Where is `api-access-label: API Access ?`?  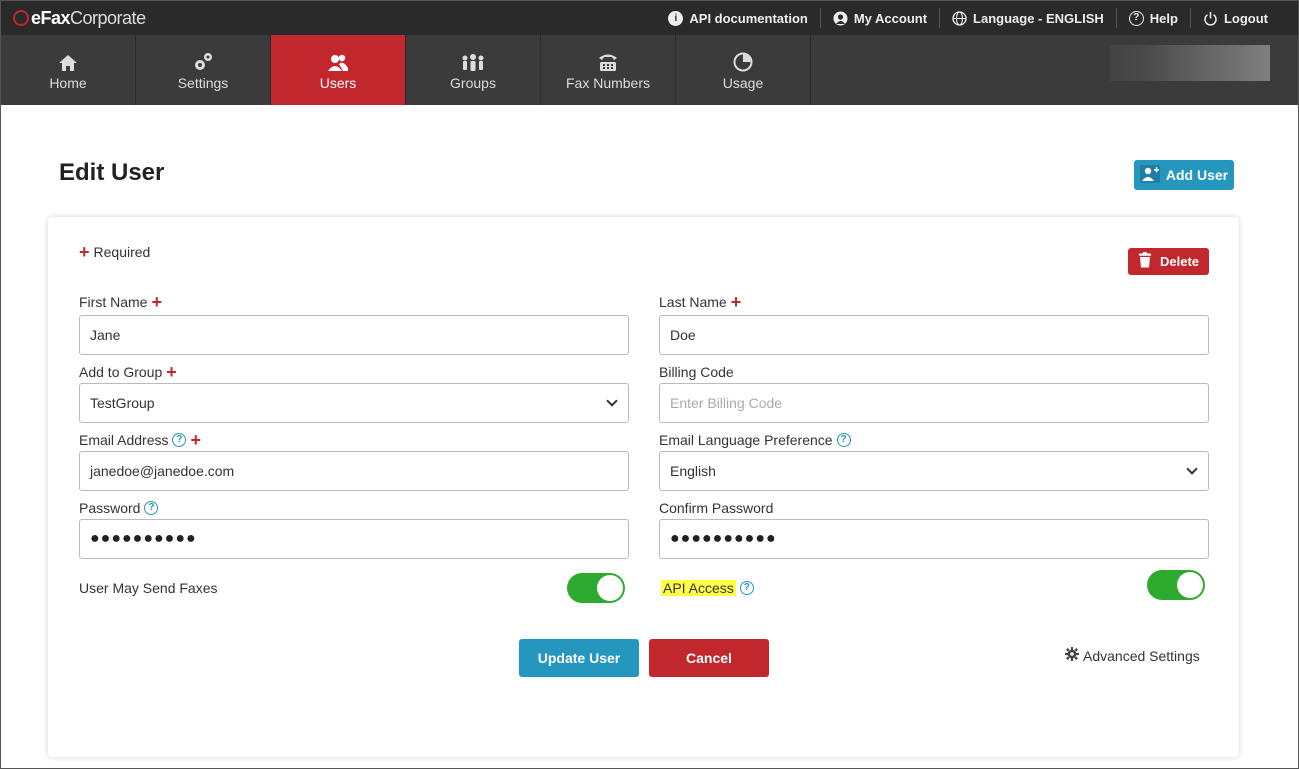 api-access-label: API Access ? is located at coordinates (707, 588).